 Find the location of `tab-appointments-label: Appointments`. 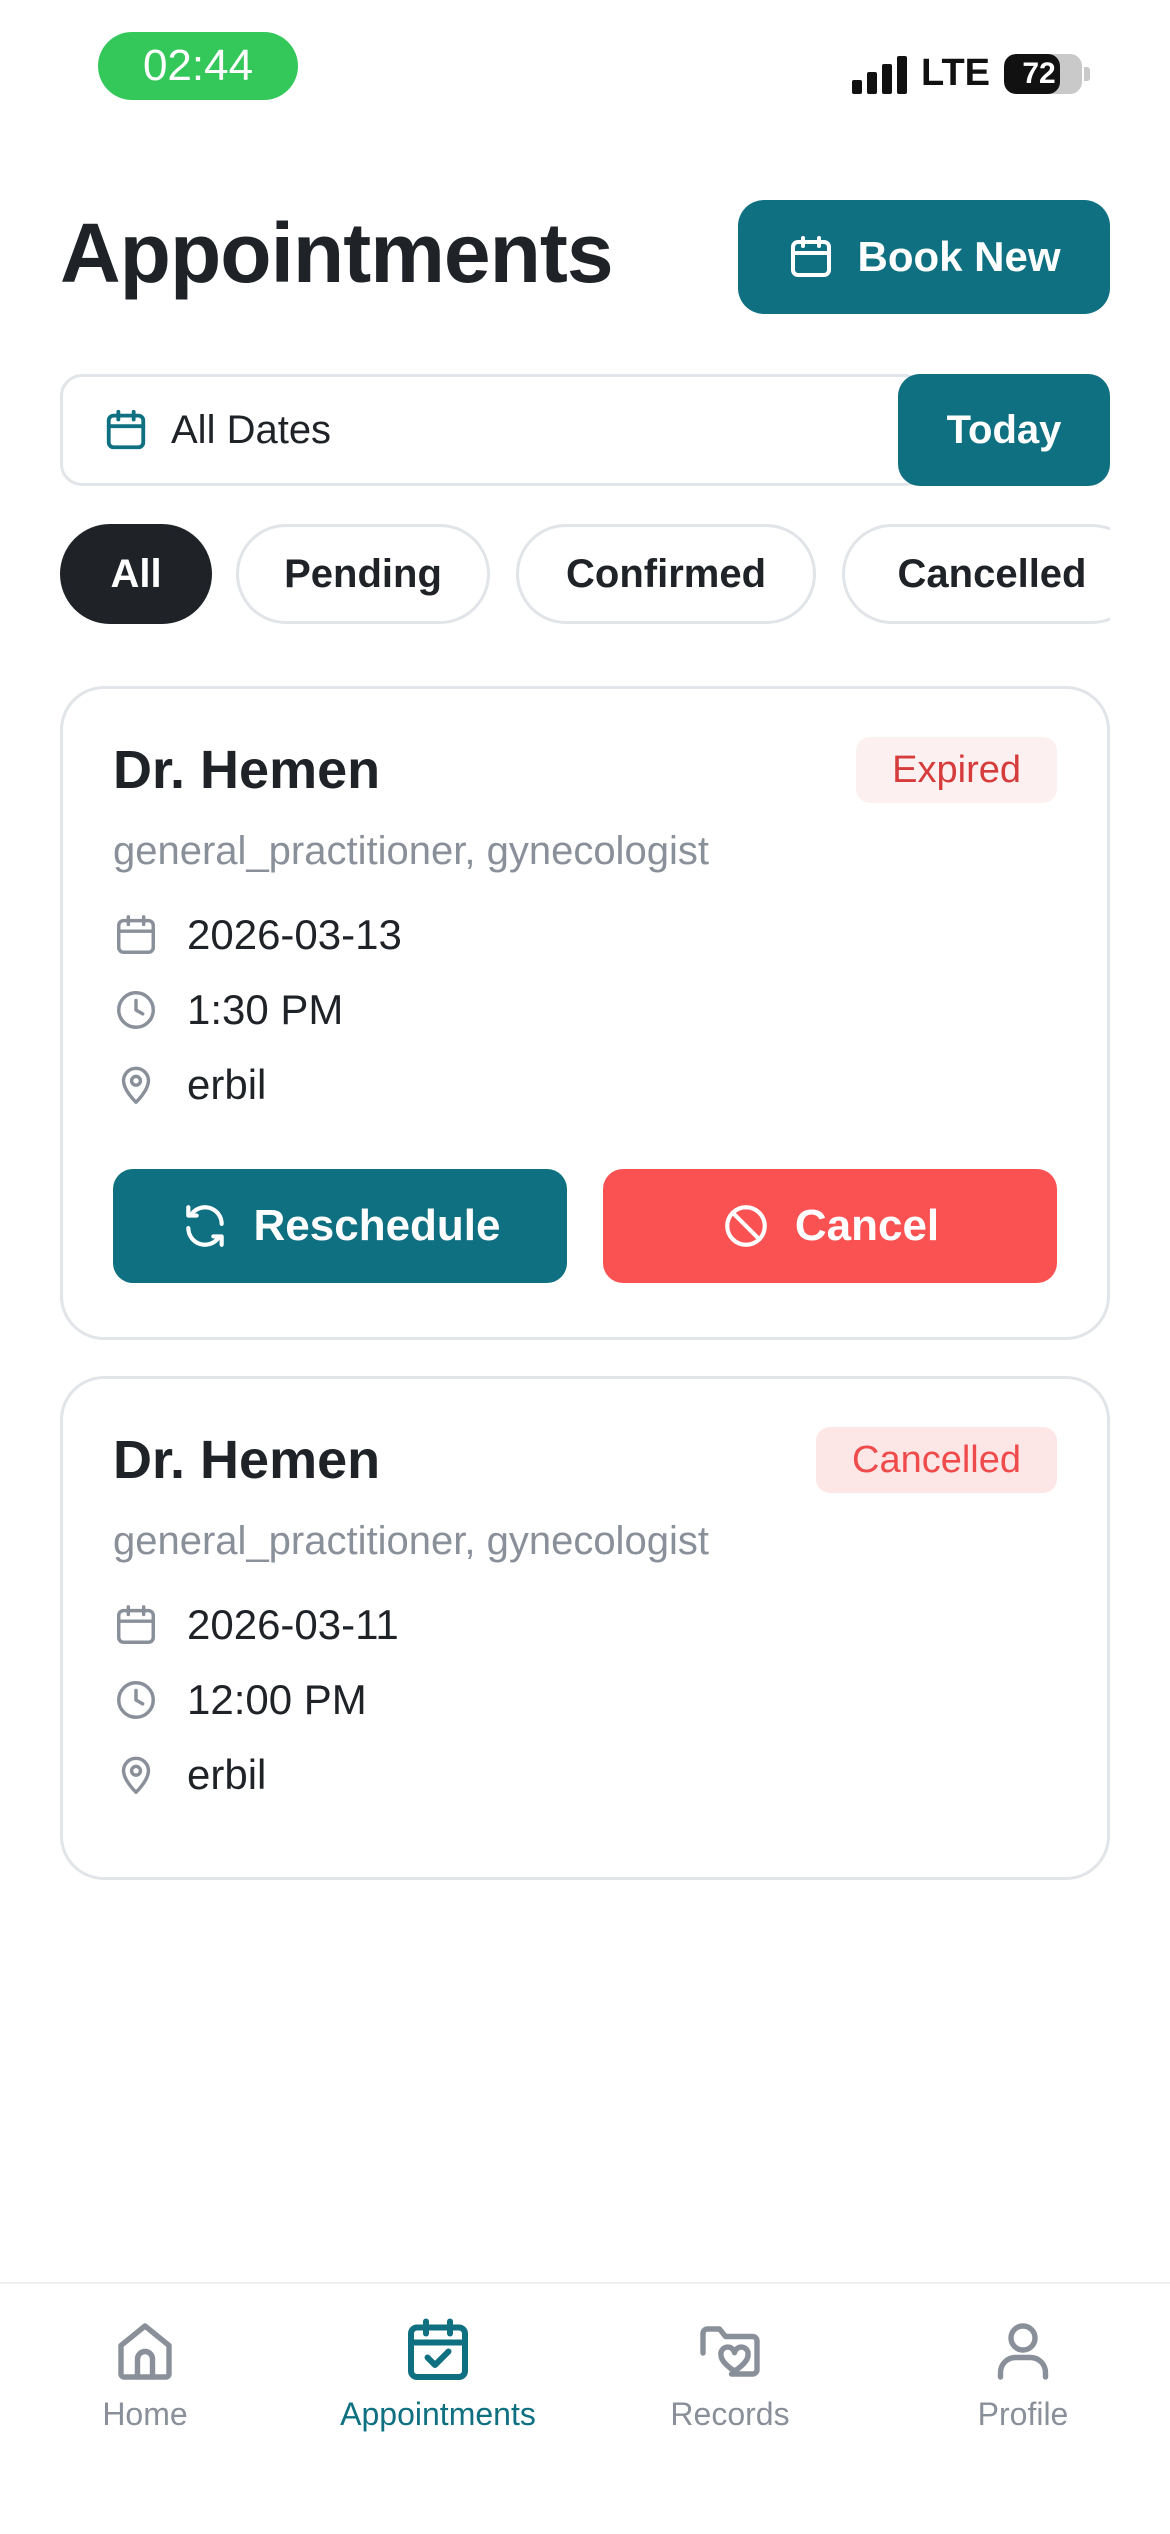

tab-appointments-label: Appointments is located at coordinates (438, 2414).